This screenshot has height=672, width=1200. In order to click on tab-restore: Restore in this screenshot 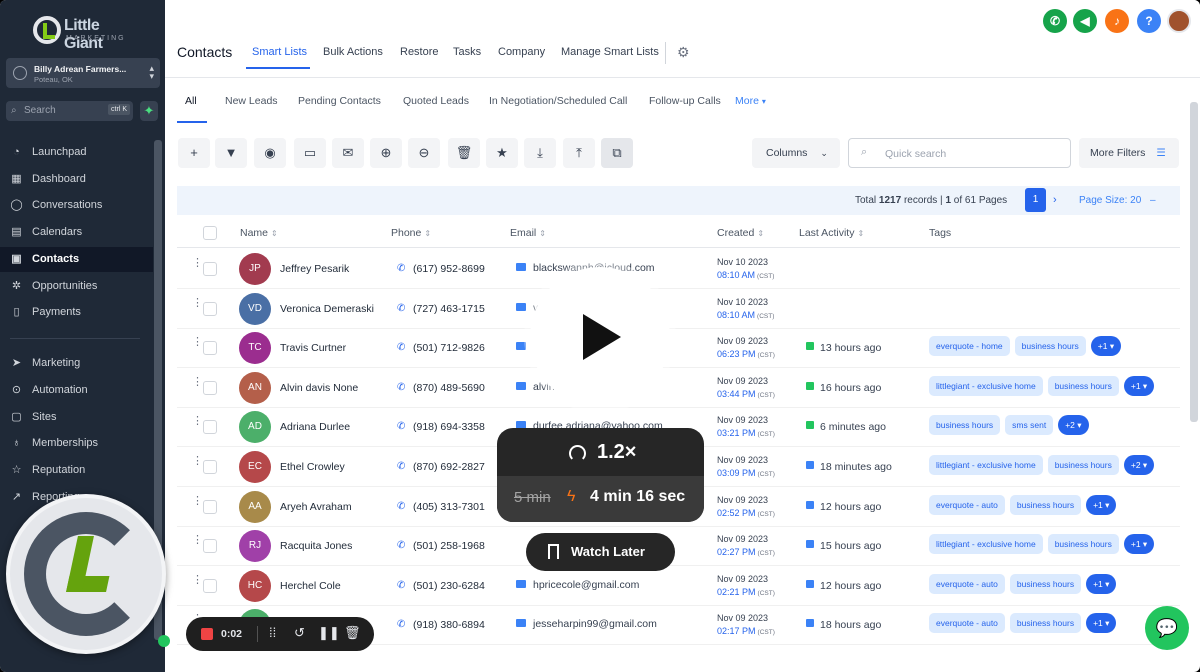, I will do `click(419, 52)`.